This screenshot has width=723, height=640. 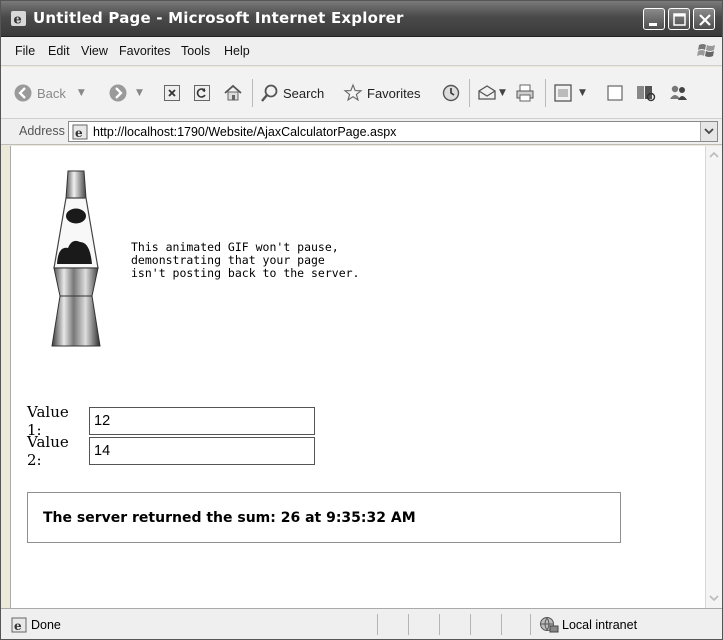 I want to click on close-icon, so click(x=705, y=20).